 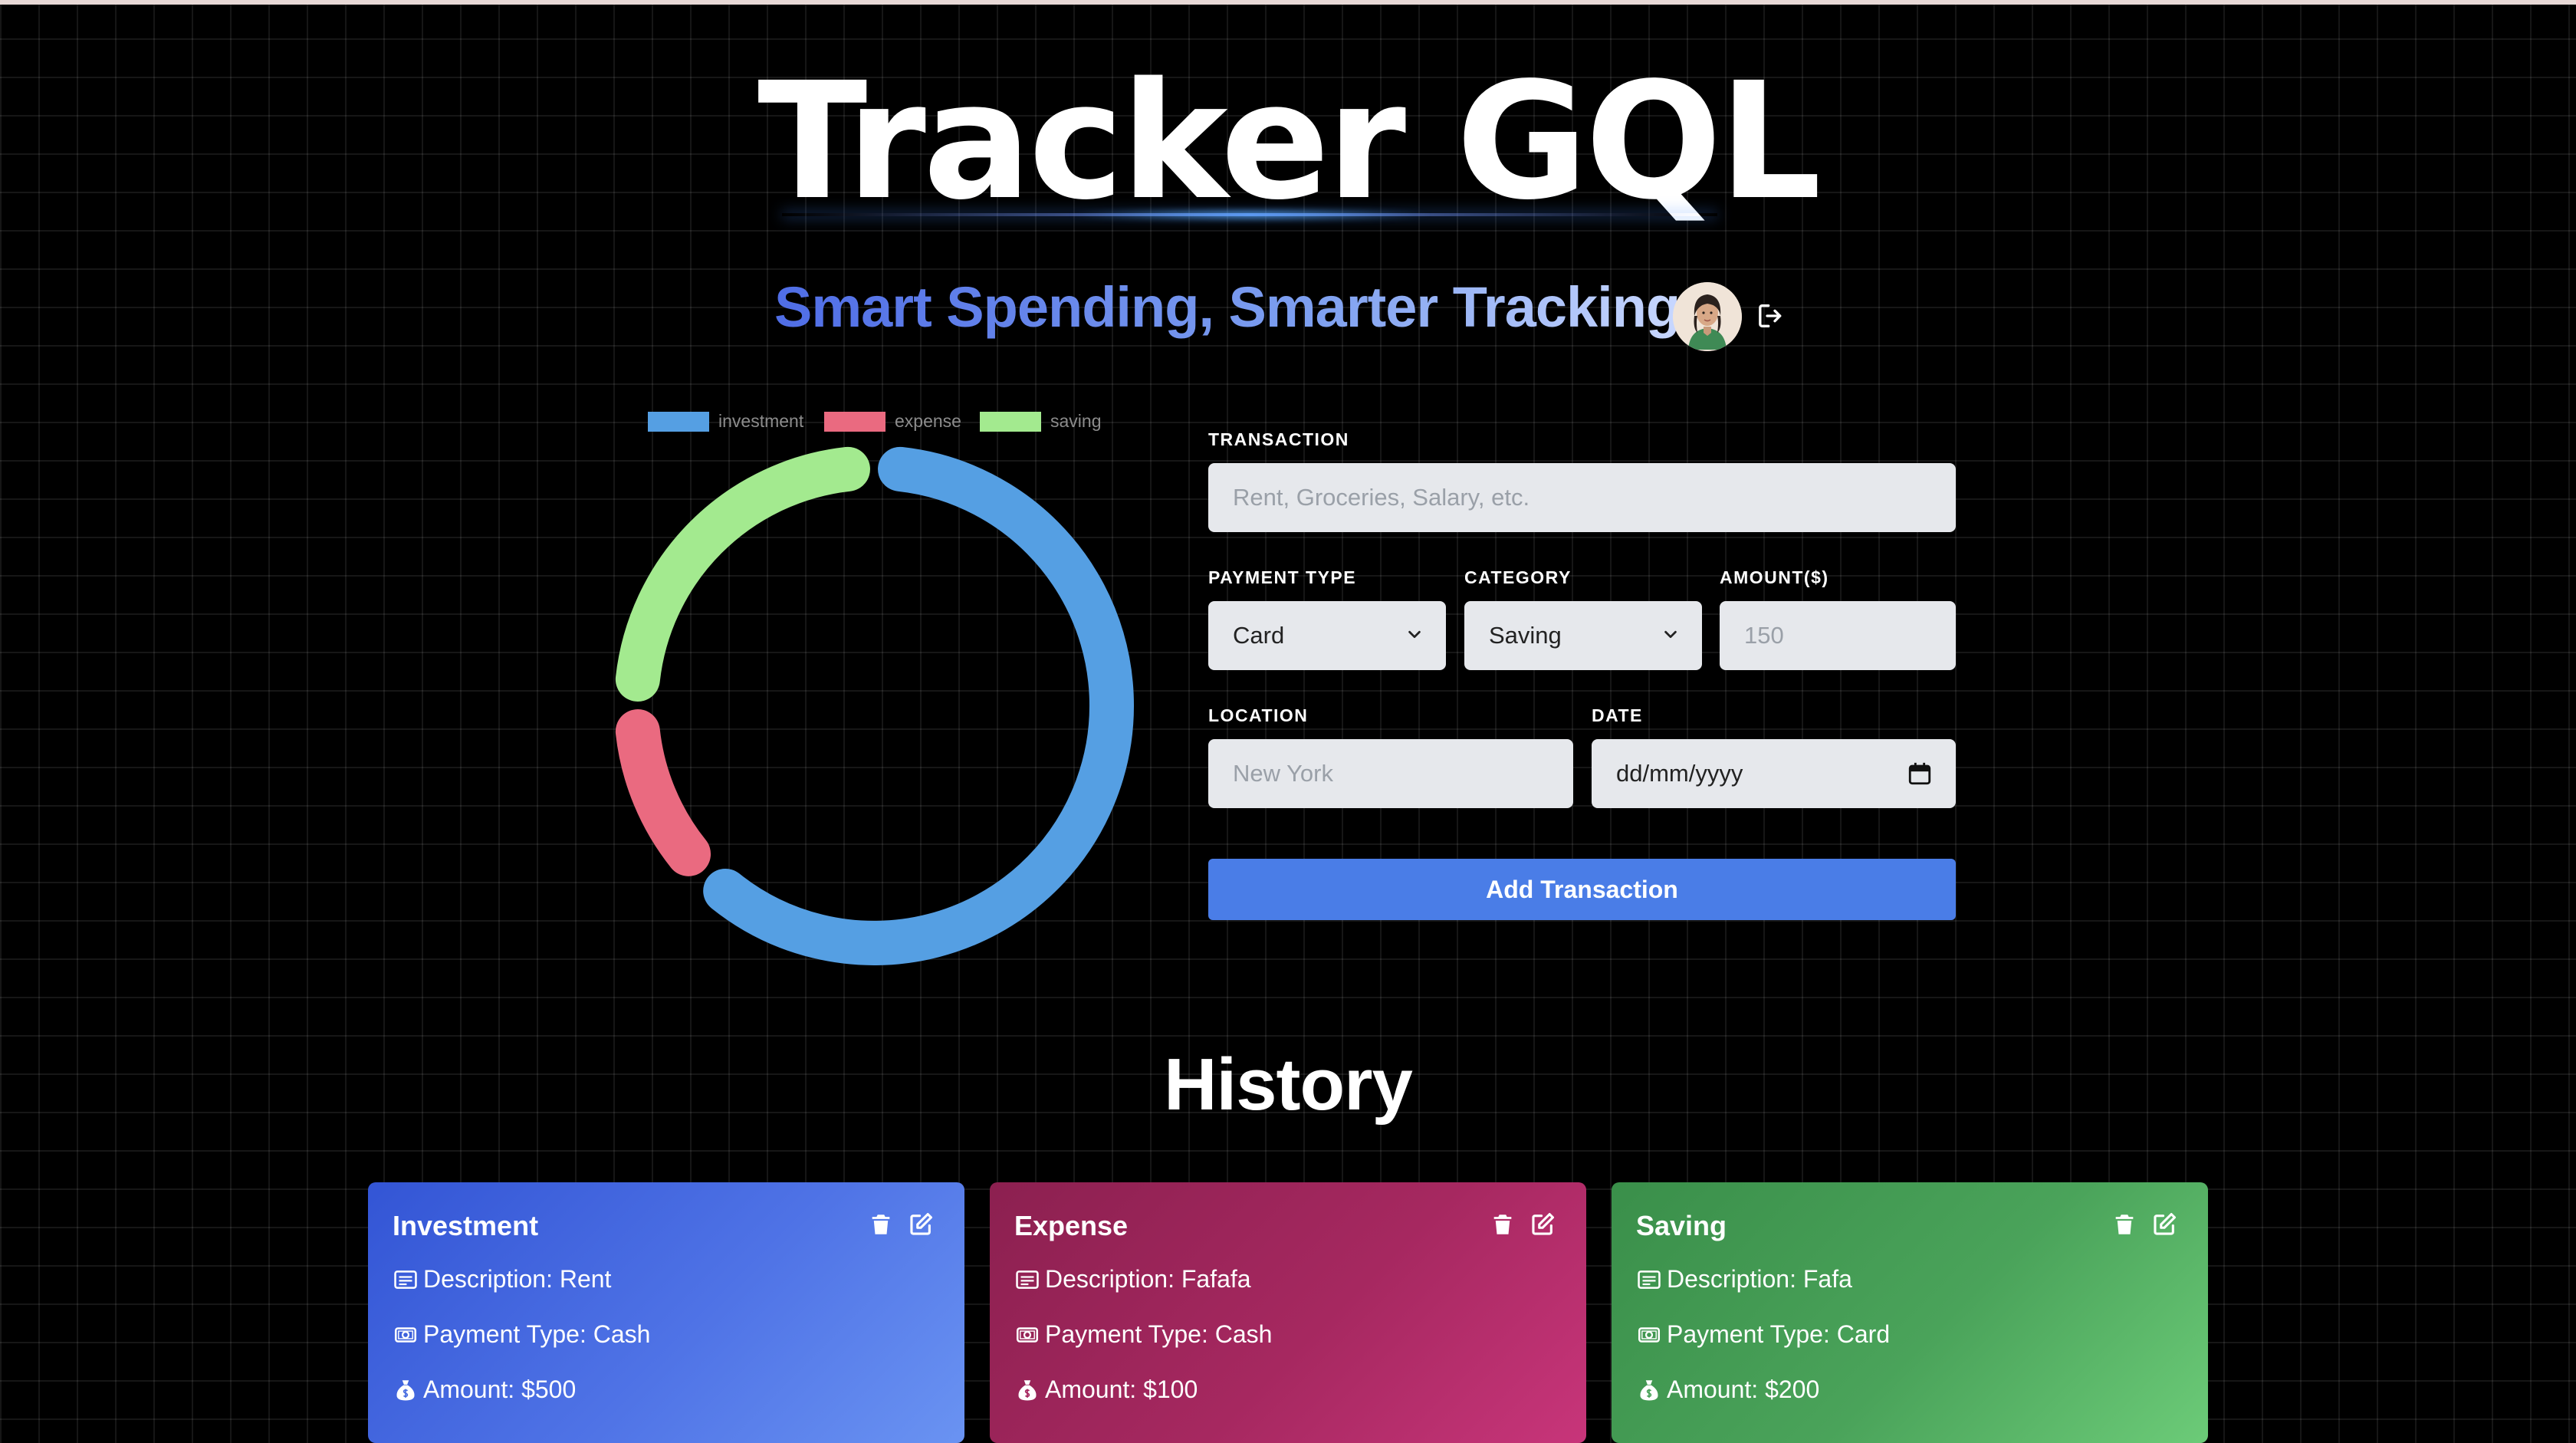 I want to click on transaction-placeholder: Rent, Groceries, Salary, etc., so click(x=1382, y=497).